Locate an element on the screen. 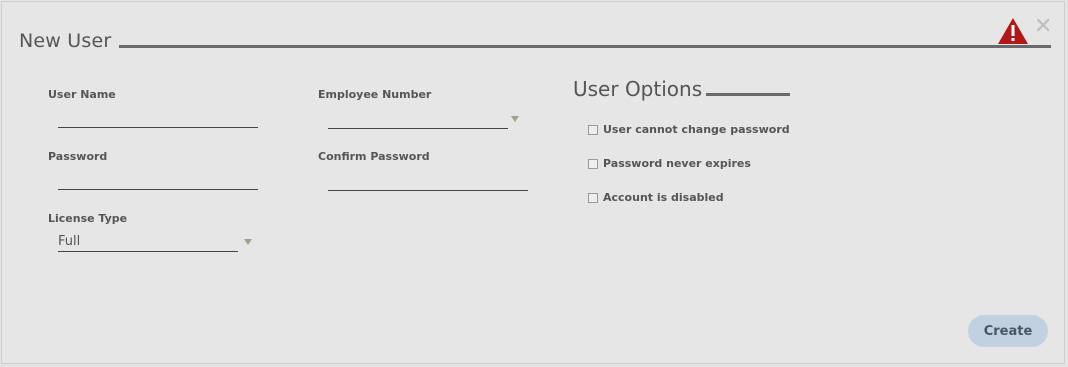 This screenshot has width=1068, height=367. password-label: Password is located at coordinates (78, 156).